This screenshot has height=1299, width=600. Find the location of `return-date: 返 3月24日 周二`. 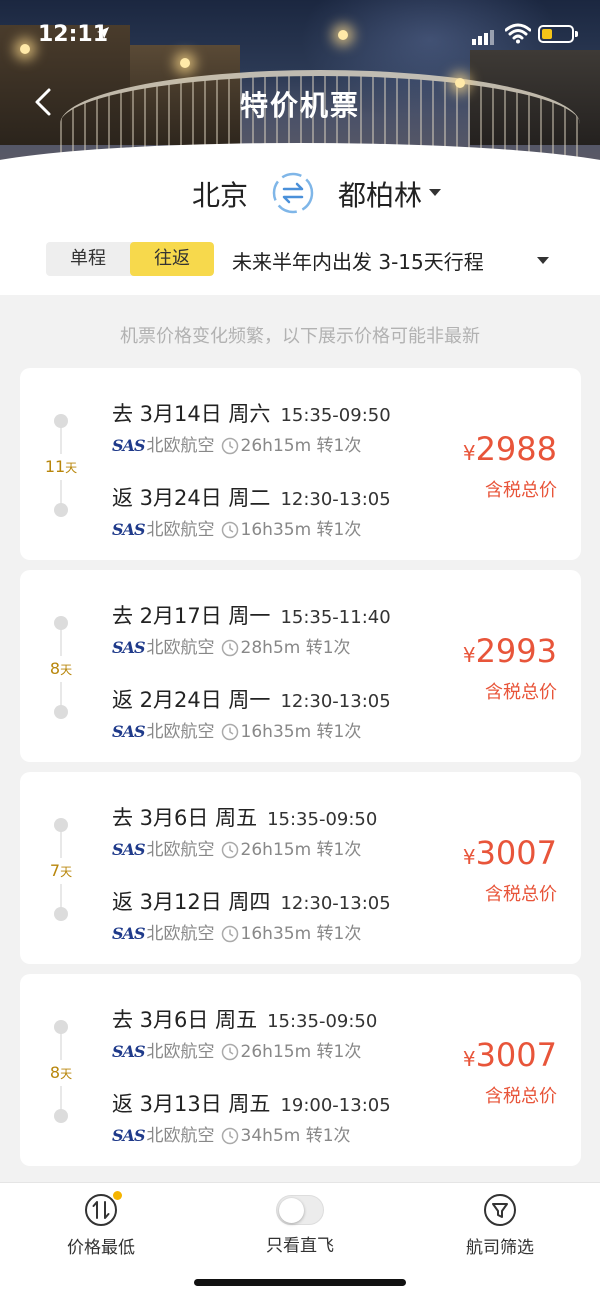

return-date: 返 3月24日 周二 is located at coordinates (191, 498).